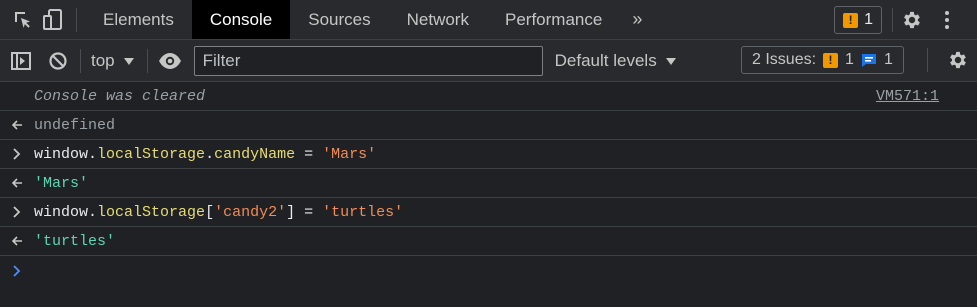  Describe the element at coordinates (438, 19) in the screenshot. I see `tab-network: Network` at that location.